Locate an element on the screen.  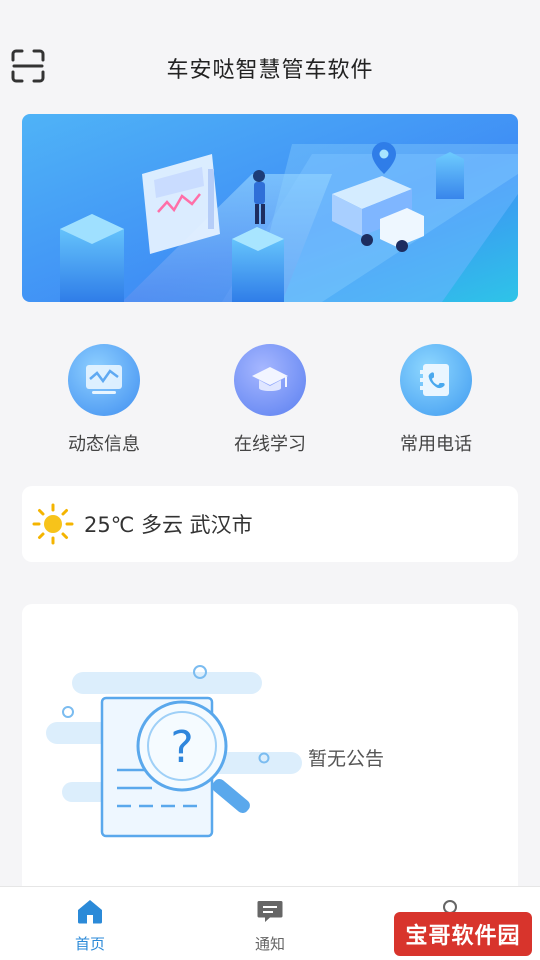
header: 车安哒智慧管车软件 is located at coordinates (270, 50).